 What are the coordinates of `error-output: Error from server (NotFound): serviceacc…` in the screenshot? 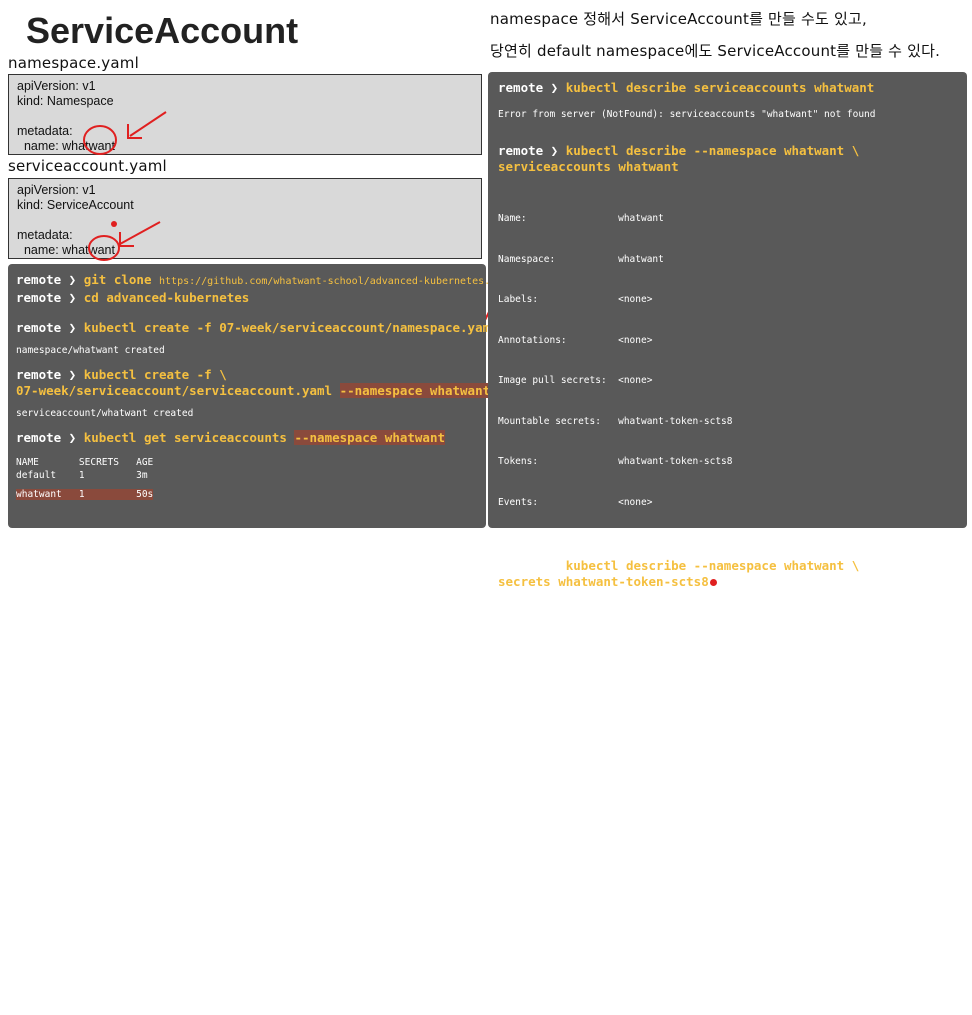 It's located at (687, 114).